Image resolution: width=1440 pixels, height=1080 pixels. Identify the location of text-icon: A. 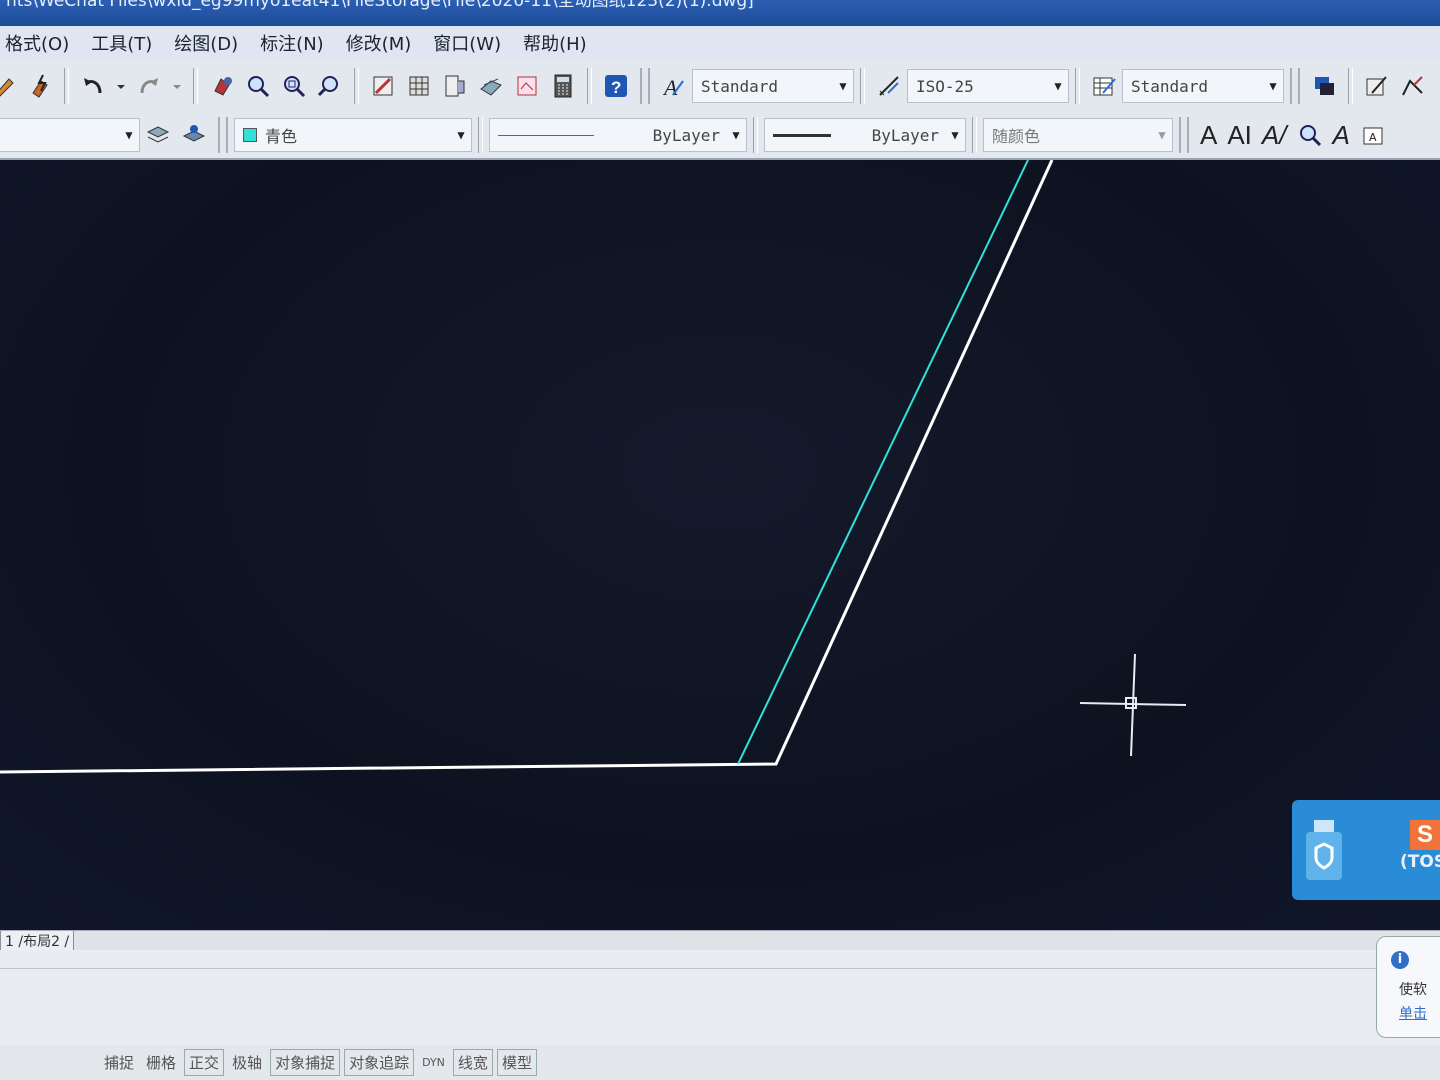
(1208, 135).